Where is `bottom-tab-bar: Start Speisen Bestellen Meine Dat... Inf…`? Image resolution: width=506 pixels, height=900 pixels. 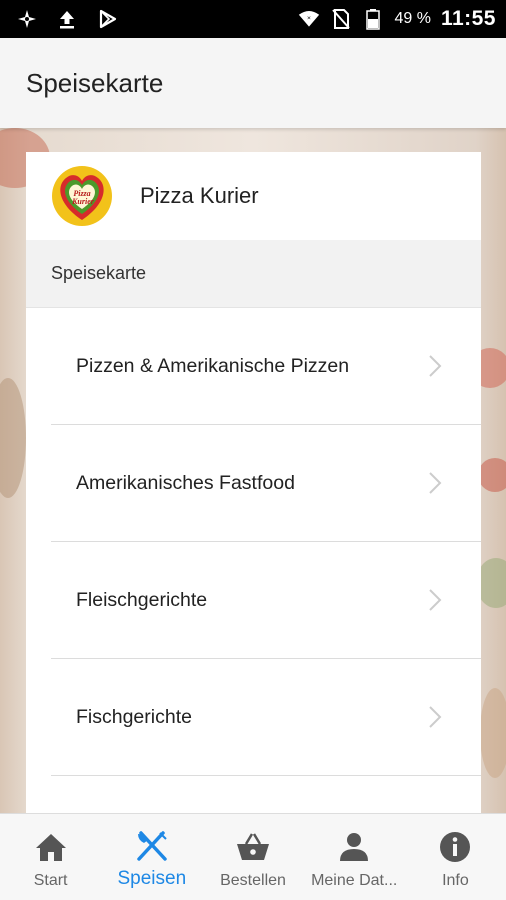
bottom-tab-bar: Start Speisen Bestellen Meine Dat... Inf… is located at coordinates (253, 856).